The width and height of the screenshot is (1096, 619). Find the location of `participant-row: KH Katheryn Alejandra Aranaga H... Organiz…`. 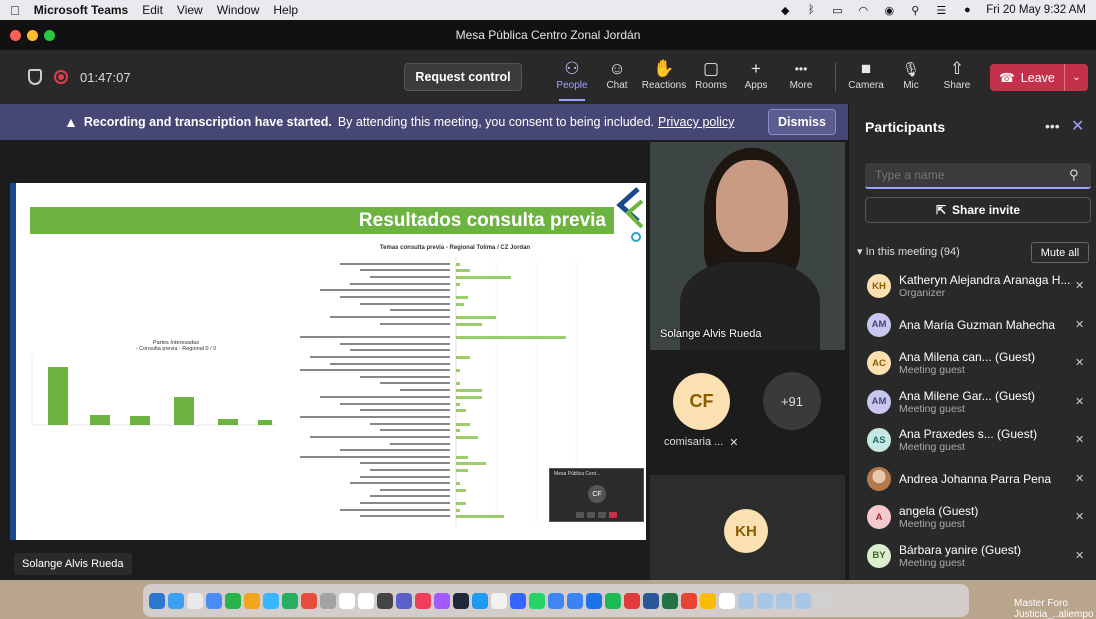

participant-row: KH Katheryn Alejandra Aranaga H... Organiz… is located at coordinates (972, 286).